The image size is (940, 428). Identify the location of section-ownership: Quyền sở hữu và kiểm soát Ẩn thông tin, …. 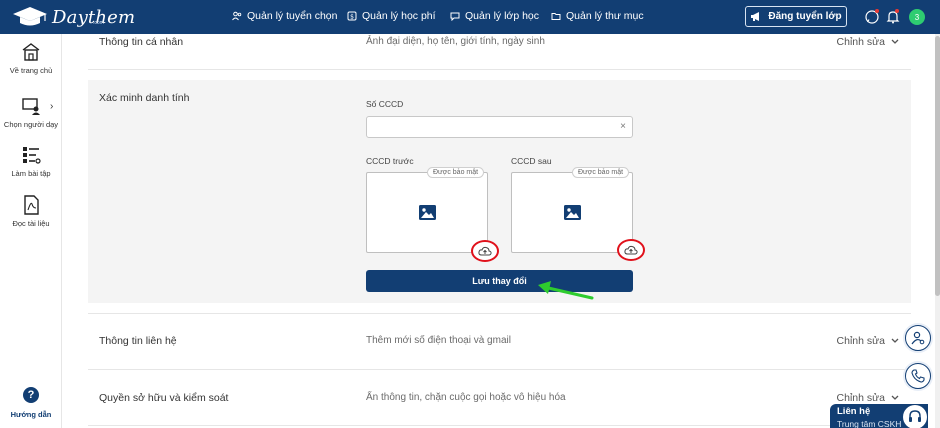
(499, 401).